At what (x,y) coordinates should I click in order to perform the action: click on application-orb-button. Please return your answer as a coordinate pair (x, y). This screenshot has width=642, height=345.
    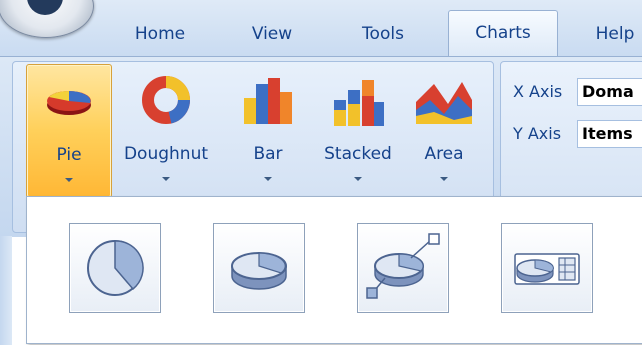
    Looking at the image, I should click on (47, 19).